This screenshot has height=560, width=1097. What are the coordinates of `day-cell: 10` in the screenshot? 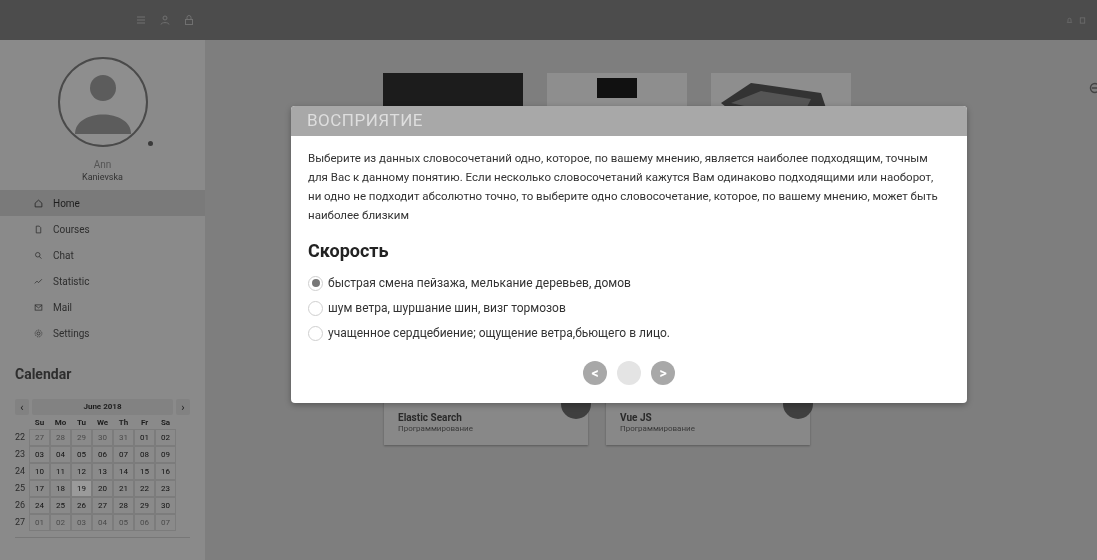 It's located at (39, 471).